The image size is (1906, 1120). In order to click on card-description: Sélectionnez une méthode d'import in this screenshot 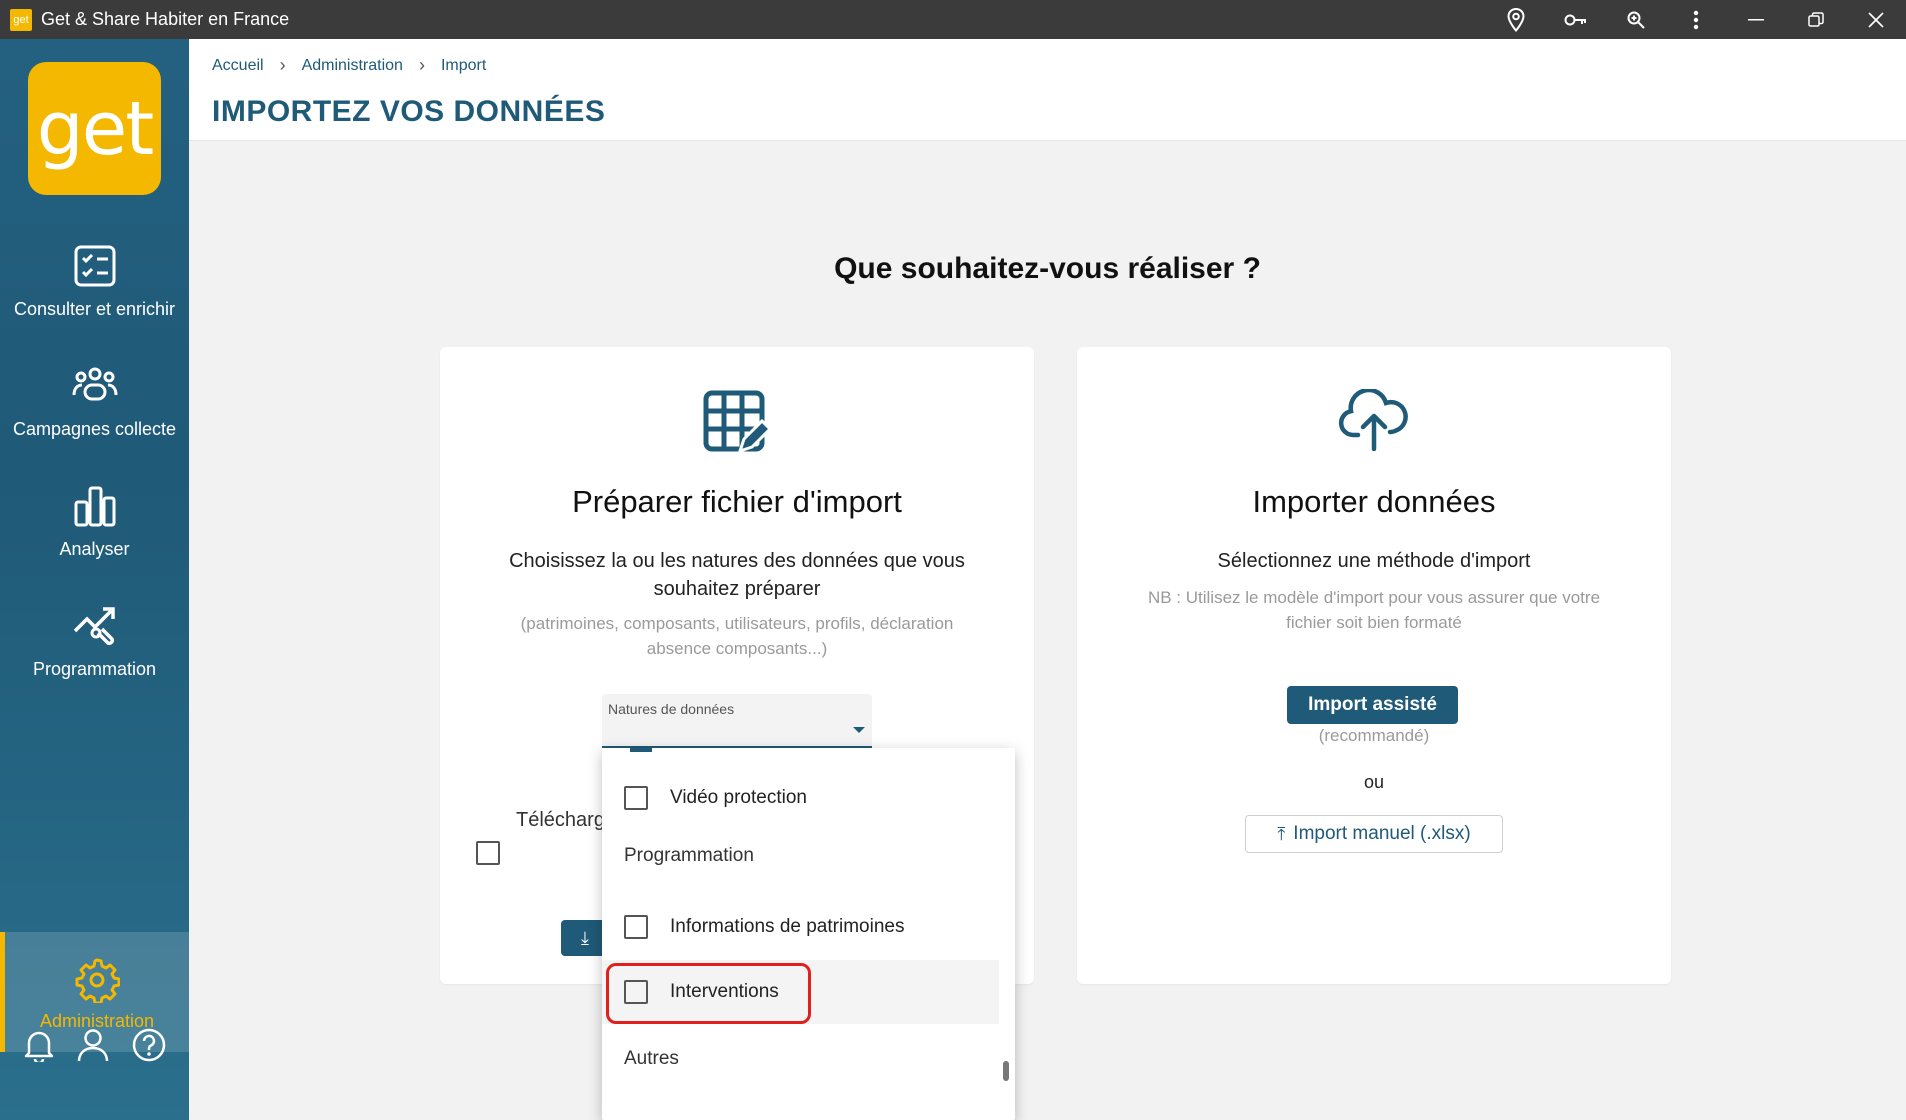, I will do `click(1374, 561)`.